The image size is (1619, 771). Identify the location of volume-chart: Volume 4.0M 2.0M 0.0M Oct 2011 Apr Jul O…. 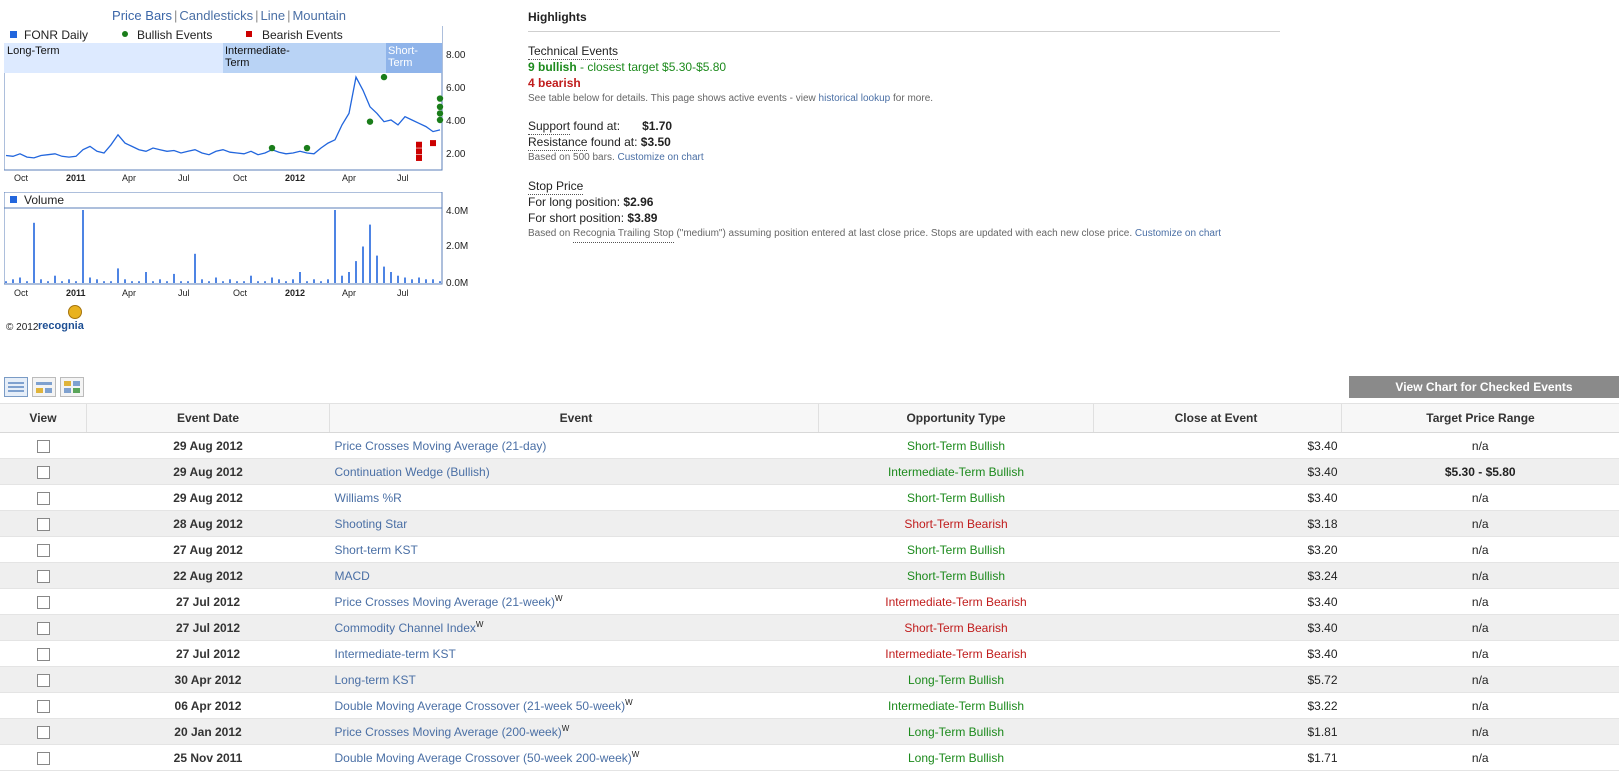
(243, 246).